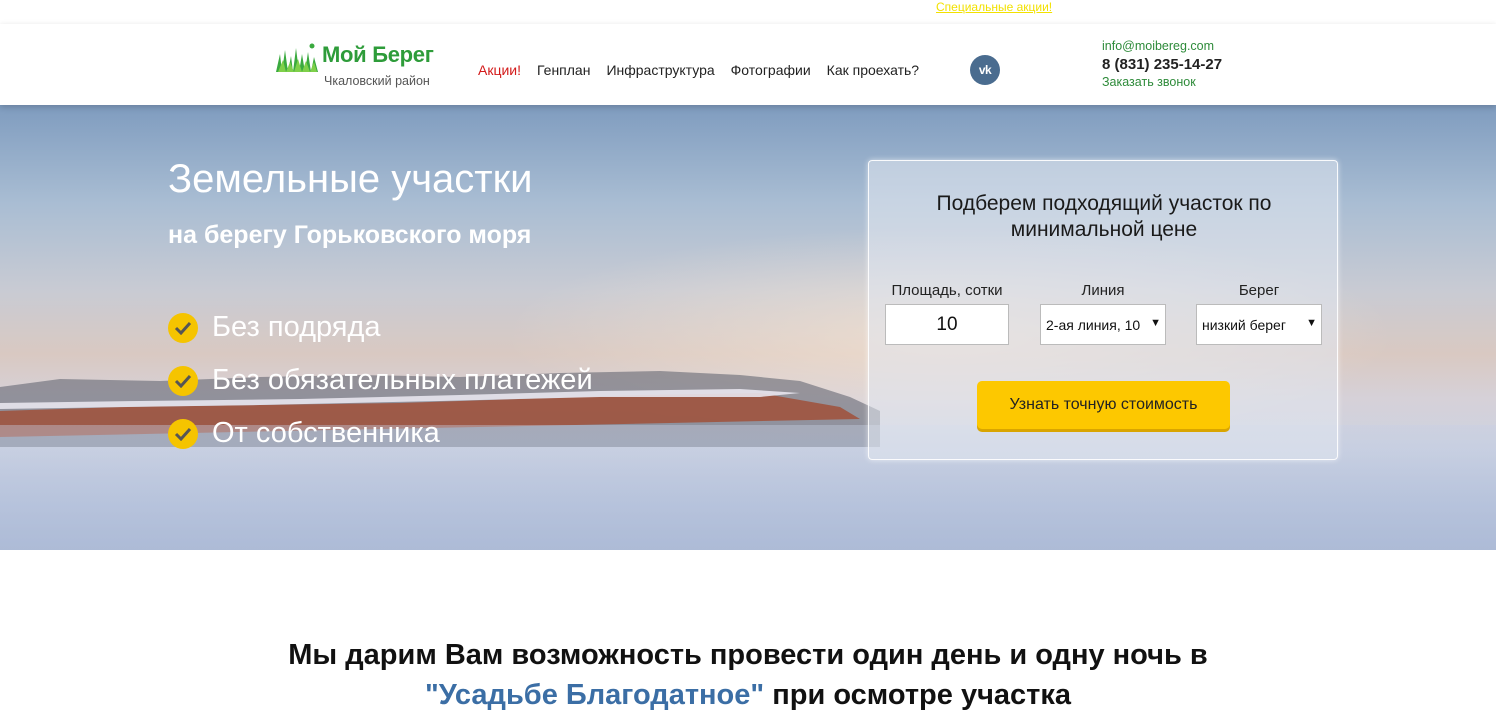 This screenshot has height=723, width=1496. Describe the element at coordinates (350, 235) in the screenshot. I see `hero-subtitle: на берегу Горьковского моря` at that location.